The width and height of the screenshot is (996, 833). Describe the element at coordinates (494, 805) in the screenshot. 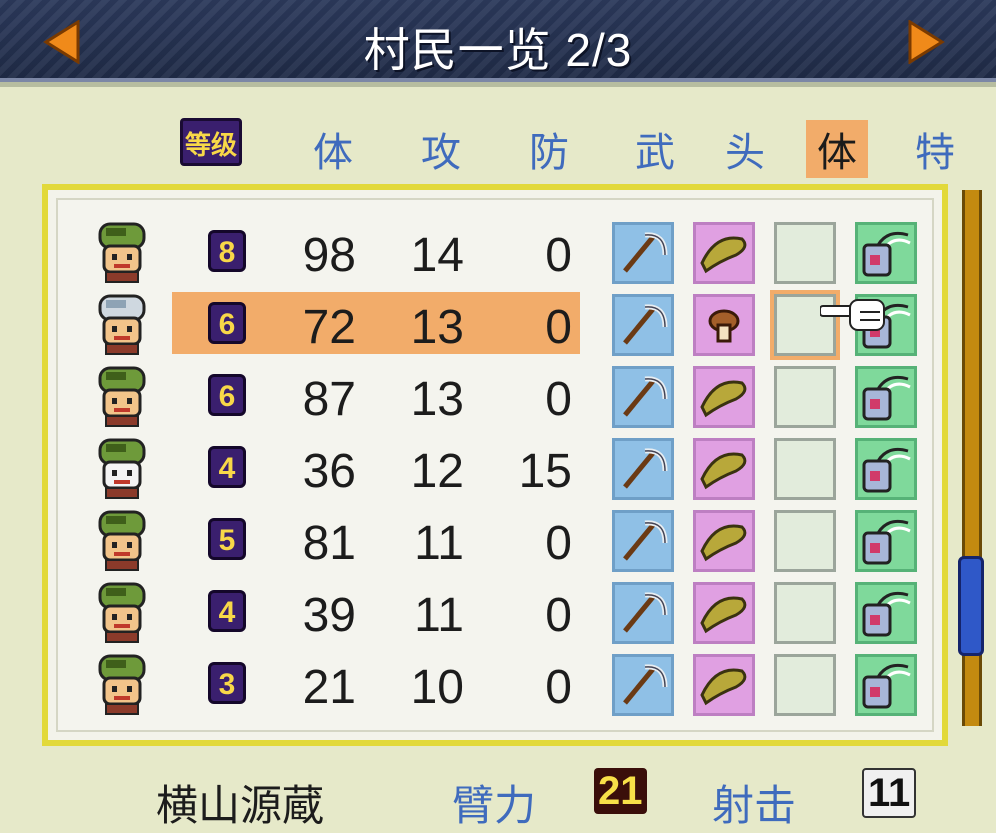

I see `strength-label: 臂力` at that location.